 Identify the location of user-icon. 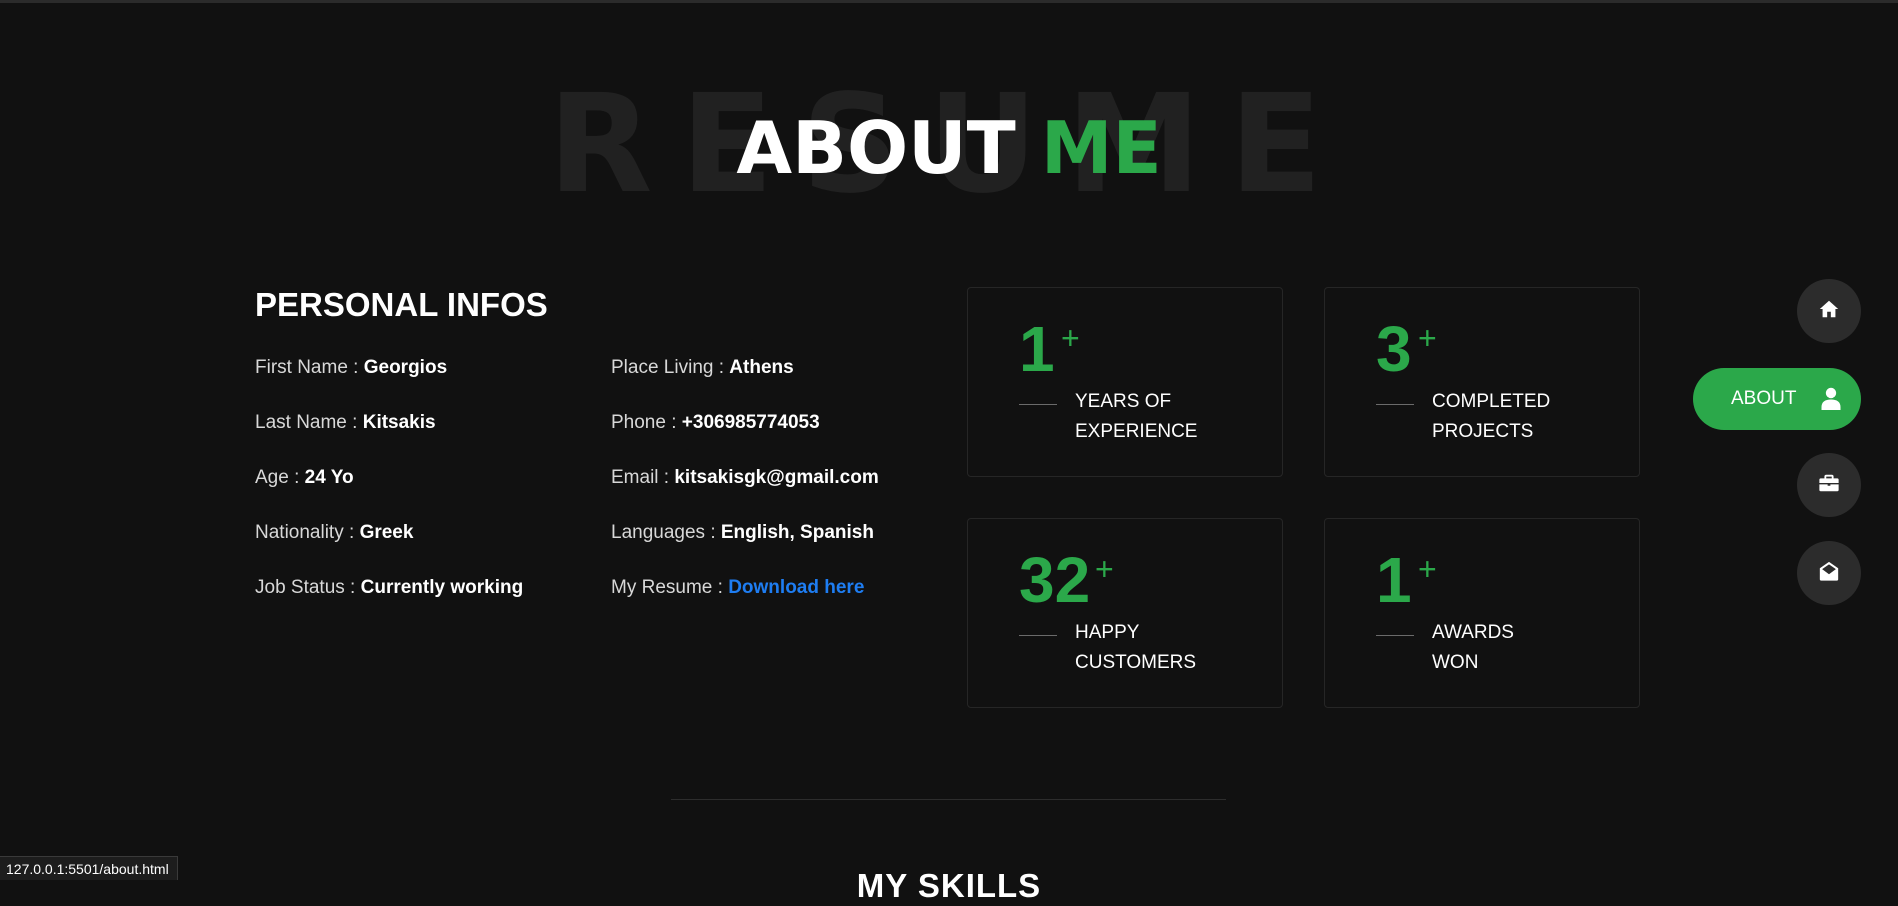
(1831, 399).